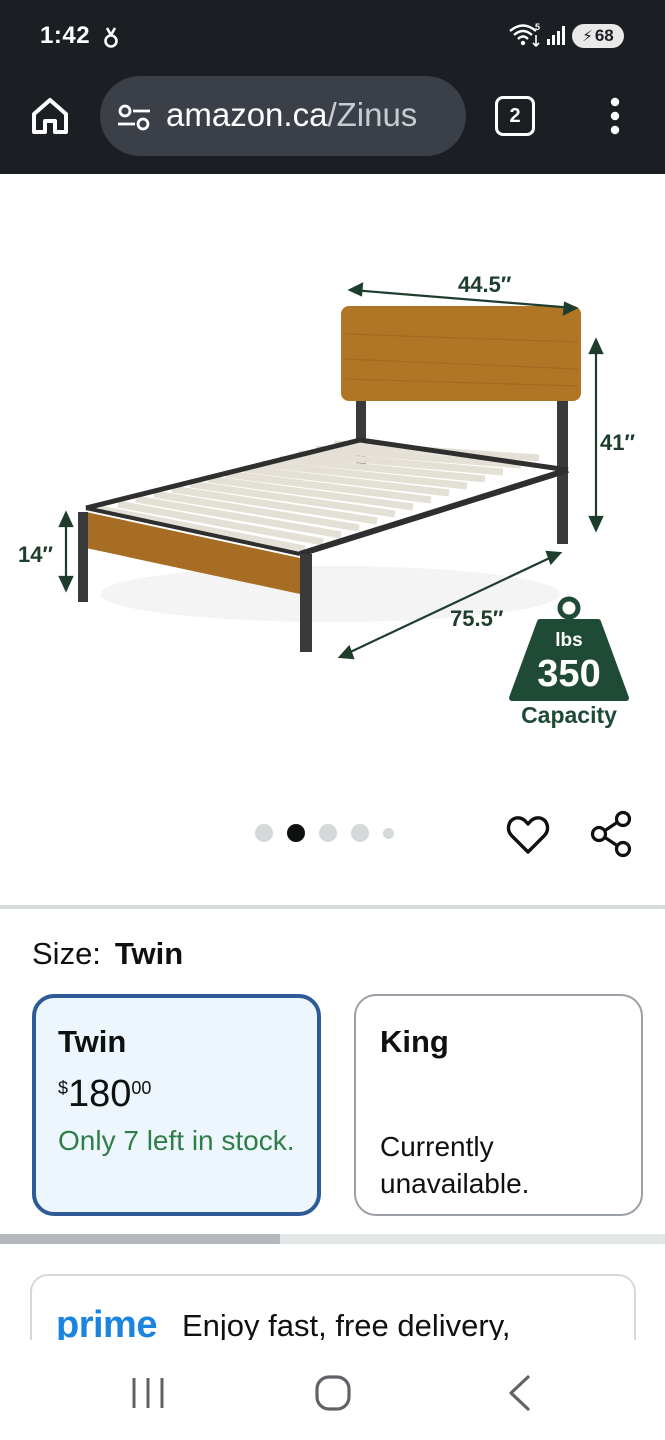 Image resolution: width=665 pixels, height=1440 pixels. What do you see at coordinates (568, 640) in the screenshot?
I see `capacity-unit: lbs` at bounding box center [568, 640].